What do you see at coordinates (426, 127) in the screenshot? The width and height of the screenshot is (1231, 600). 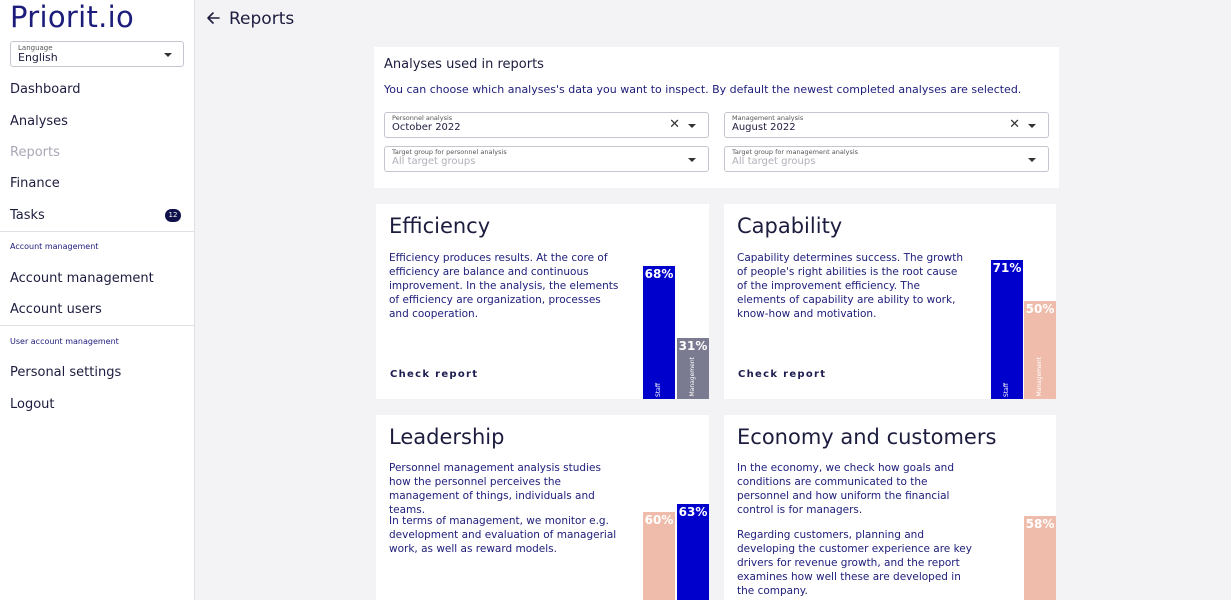 I see `personnel-analysis-value: October 2022` at bounding box center [426, 127].